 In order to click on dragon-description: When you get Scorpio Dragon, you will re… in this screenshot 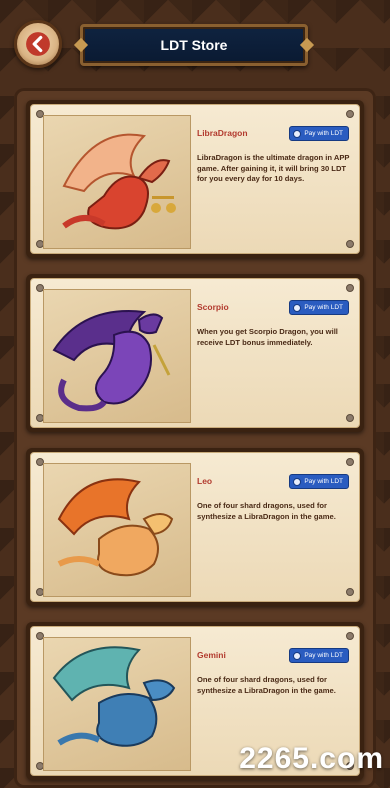, I will do `click(267, 337)`.